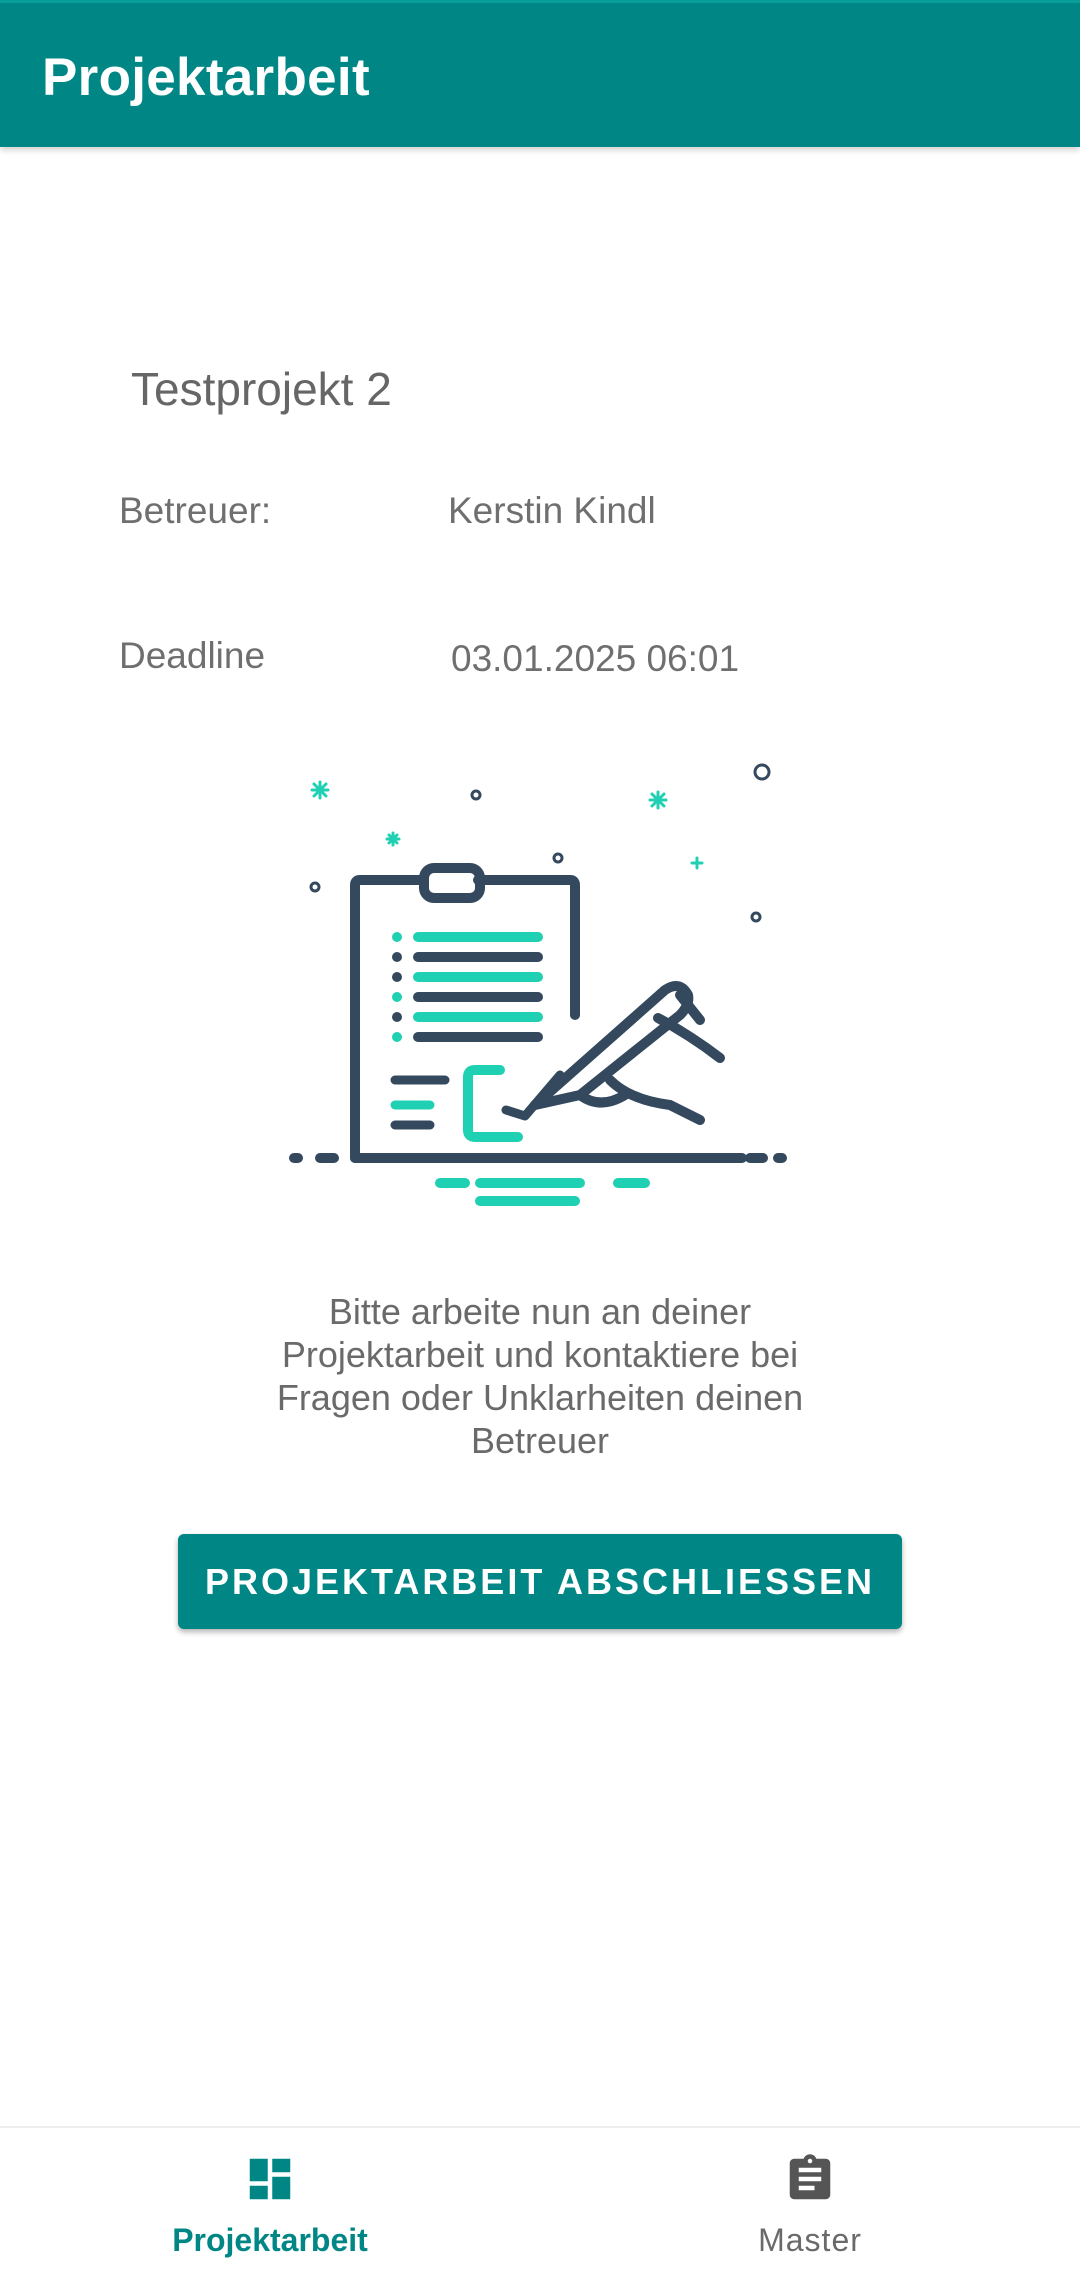  I want to click on sparkle-icon, so click(507, 825).